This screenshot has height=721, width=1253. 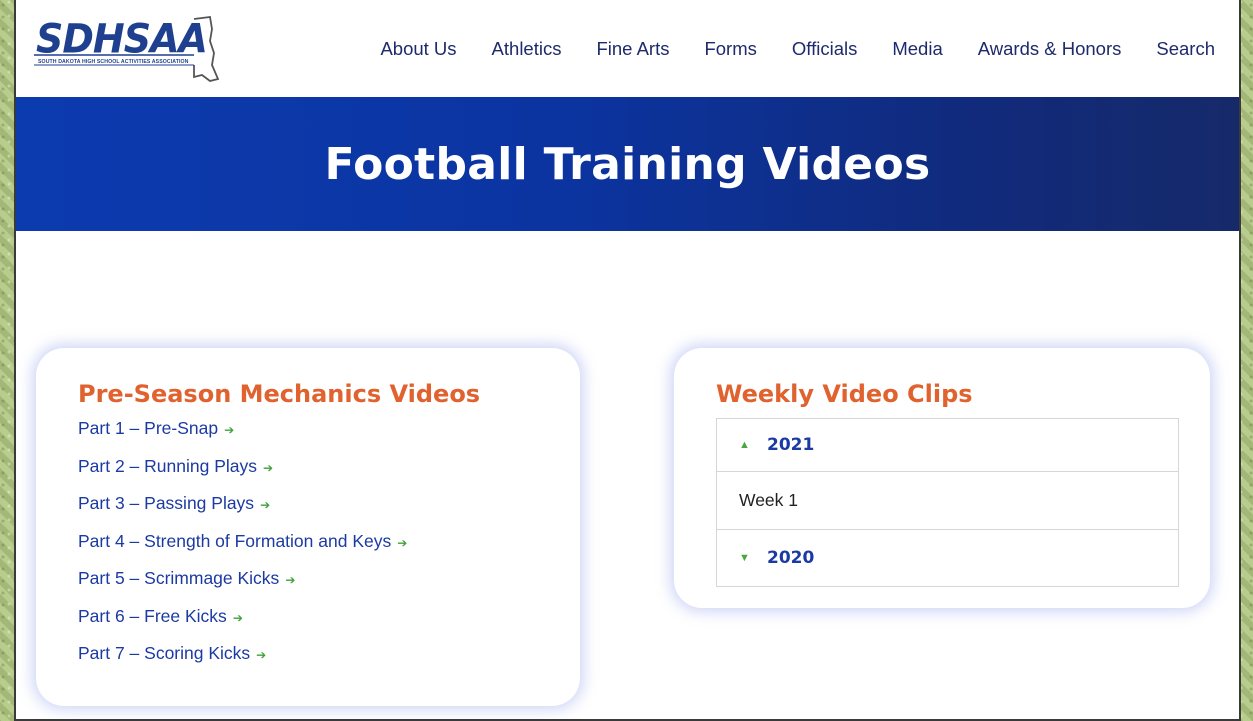 I want to click on nav-officials: Officials, so click(x=824, y=49).